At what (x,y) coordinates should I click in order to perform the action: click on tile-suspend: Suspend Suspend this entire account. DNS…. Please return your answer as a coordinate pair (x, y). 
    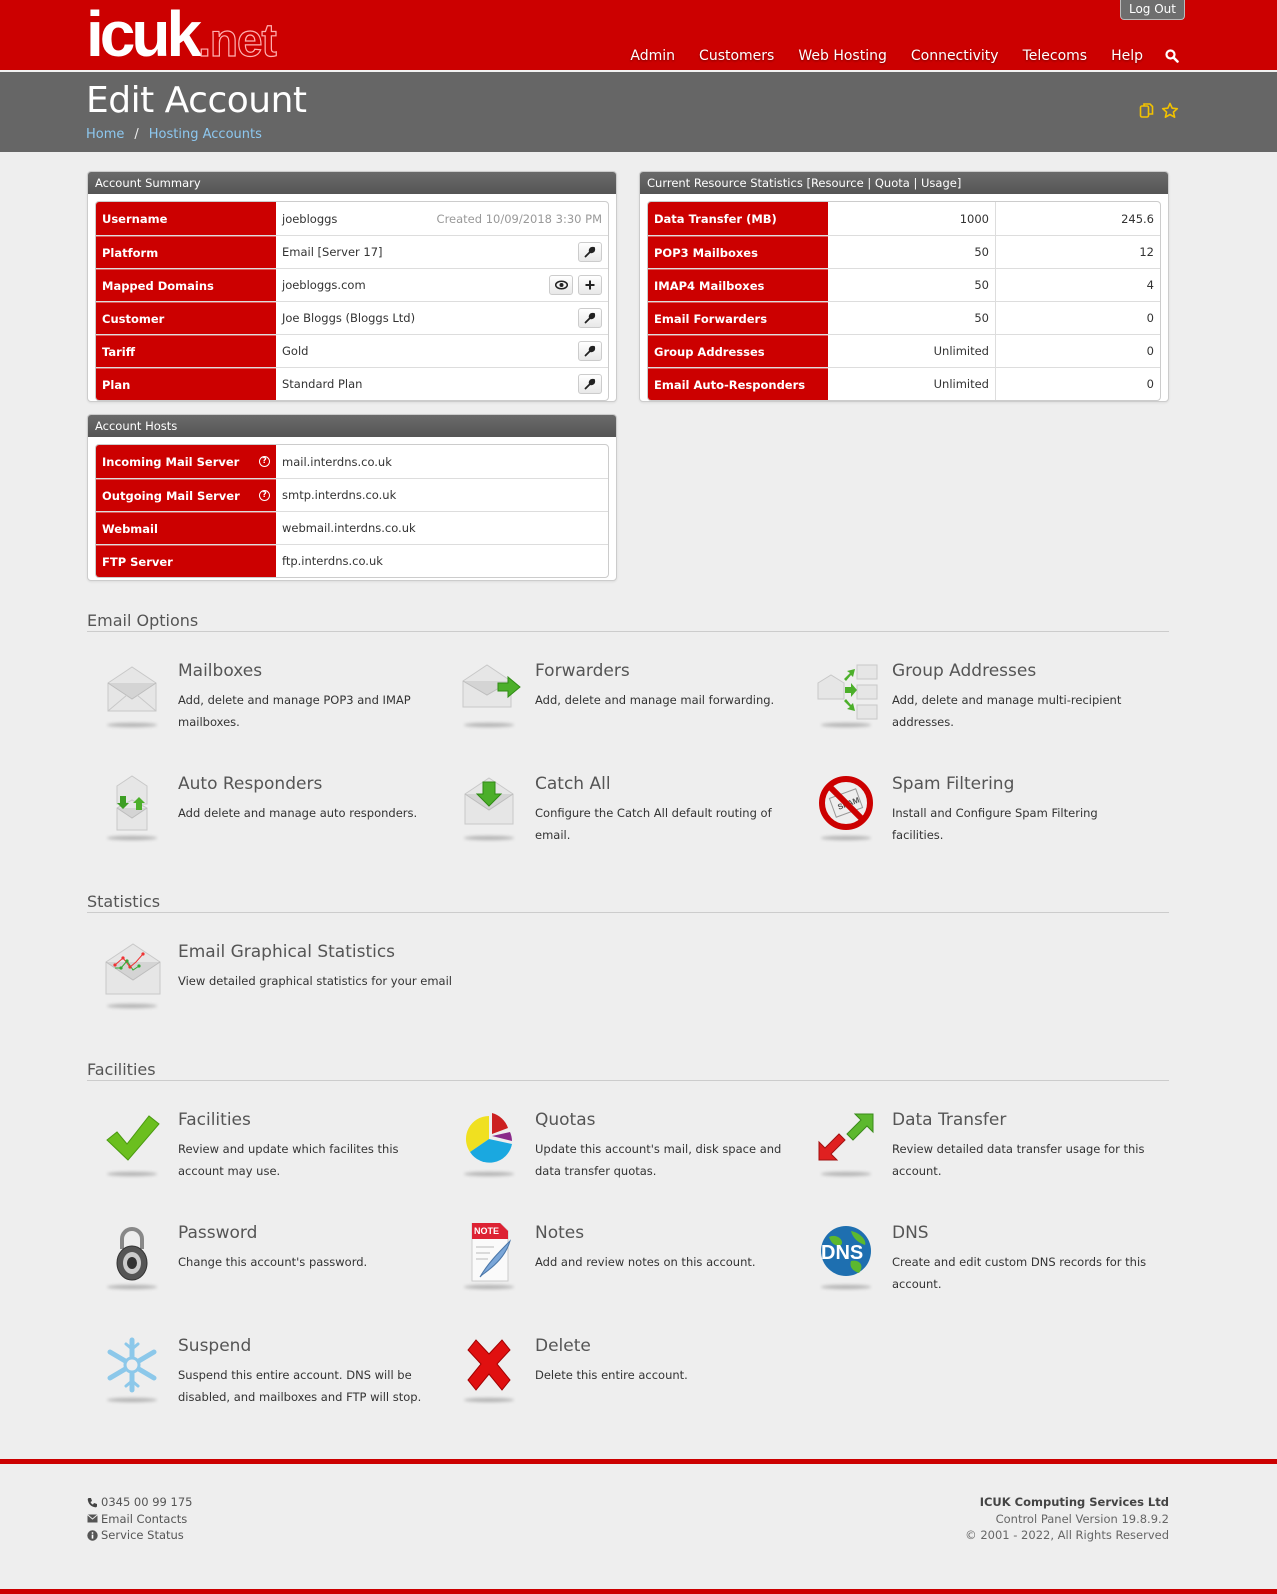
    Looking at the image, I should click on (257, 1381).